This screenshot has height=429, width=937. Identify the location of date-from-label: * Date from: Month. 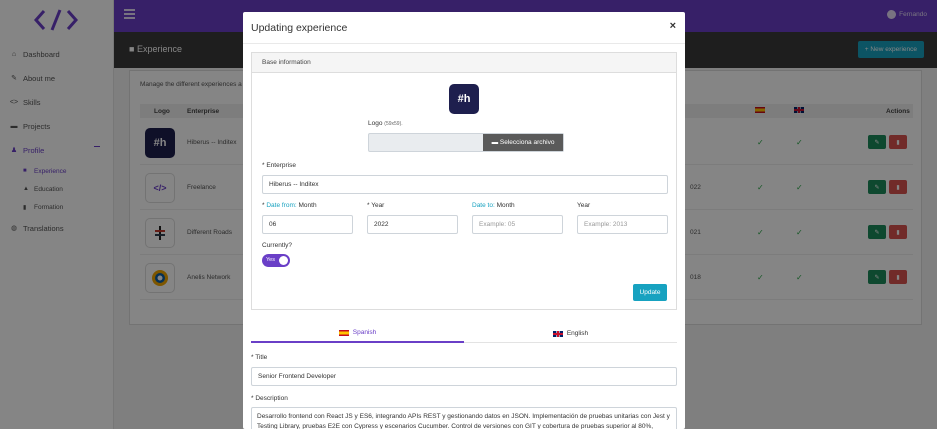
(289, 205).